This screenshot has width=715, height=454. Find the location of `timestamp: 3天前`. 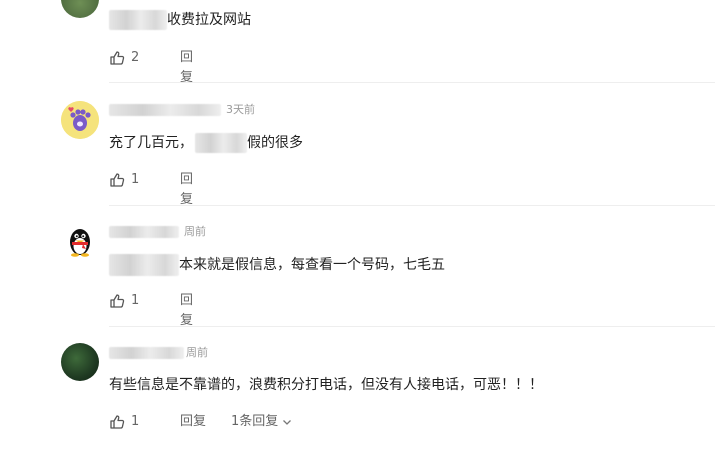

timestamp: 3天前 is located at coordinates (240, 109).